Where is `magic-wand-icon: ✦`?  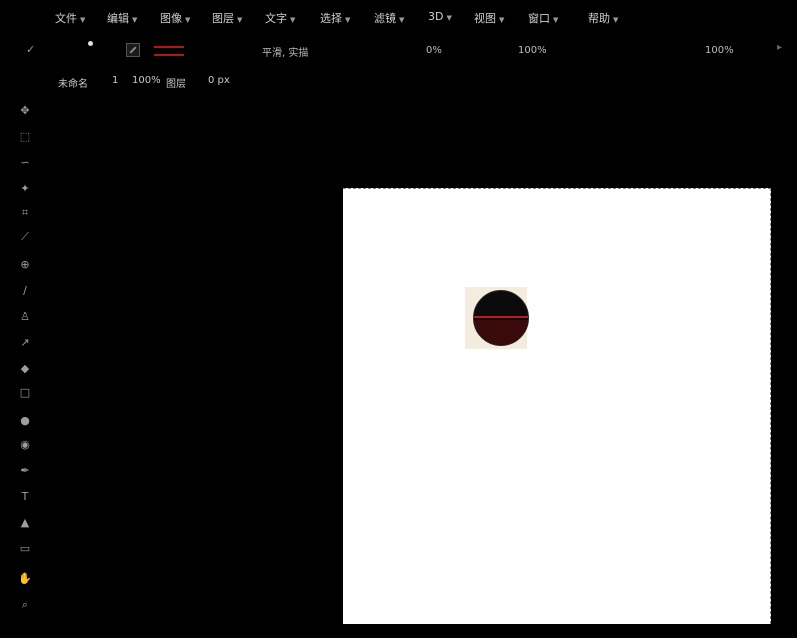
magic-wand-icon: ✦ is located at coordinates (25, 189).